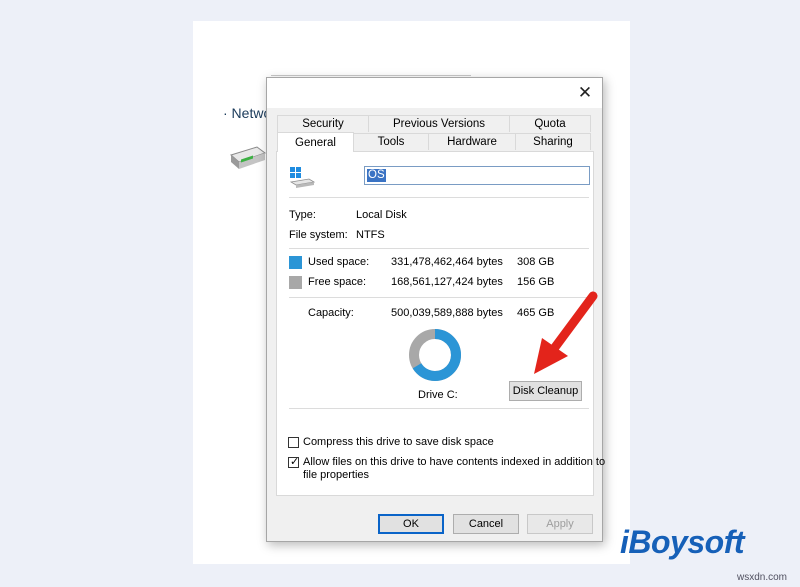 The image size is (800, 587). I want to click on tab-hardware: Hardware, so click(472, 141).